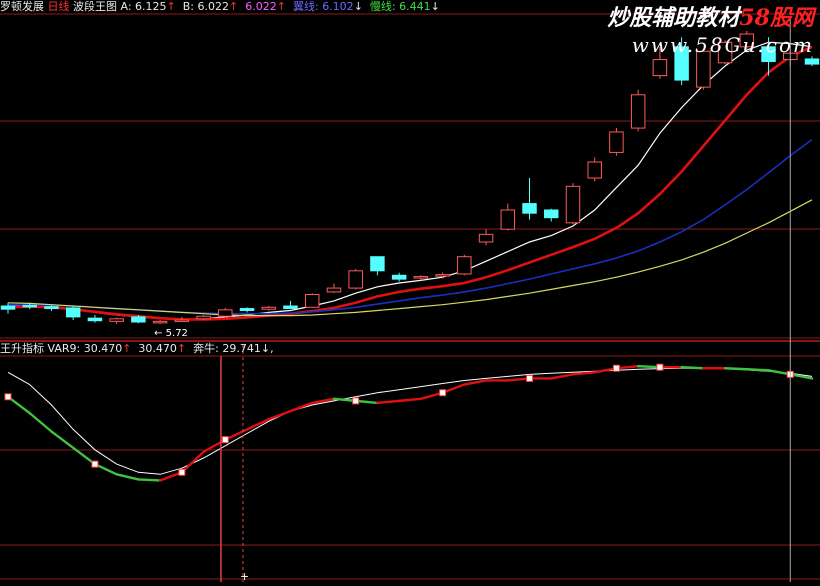 The image size is (820, 586). What do you see at coordinates (281, 6) in the screenshot?
I see `c-arrow: ↑` at bounding box center [281, 6].